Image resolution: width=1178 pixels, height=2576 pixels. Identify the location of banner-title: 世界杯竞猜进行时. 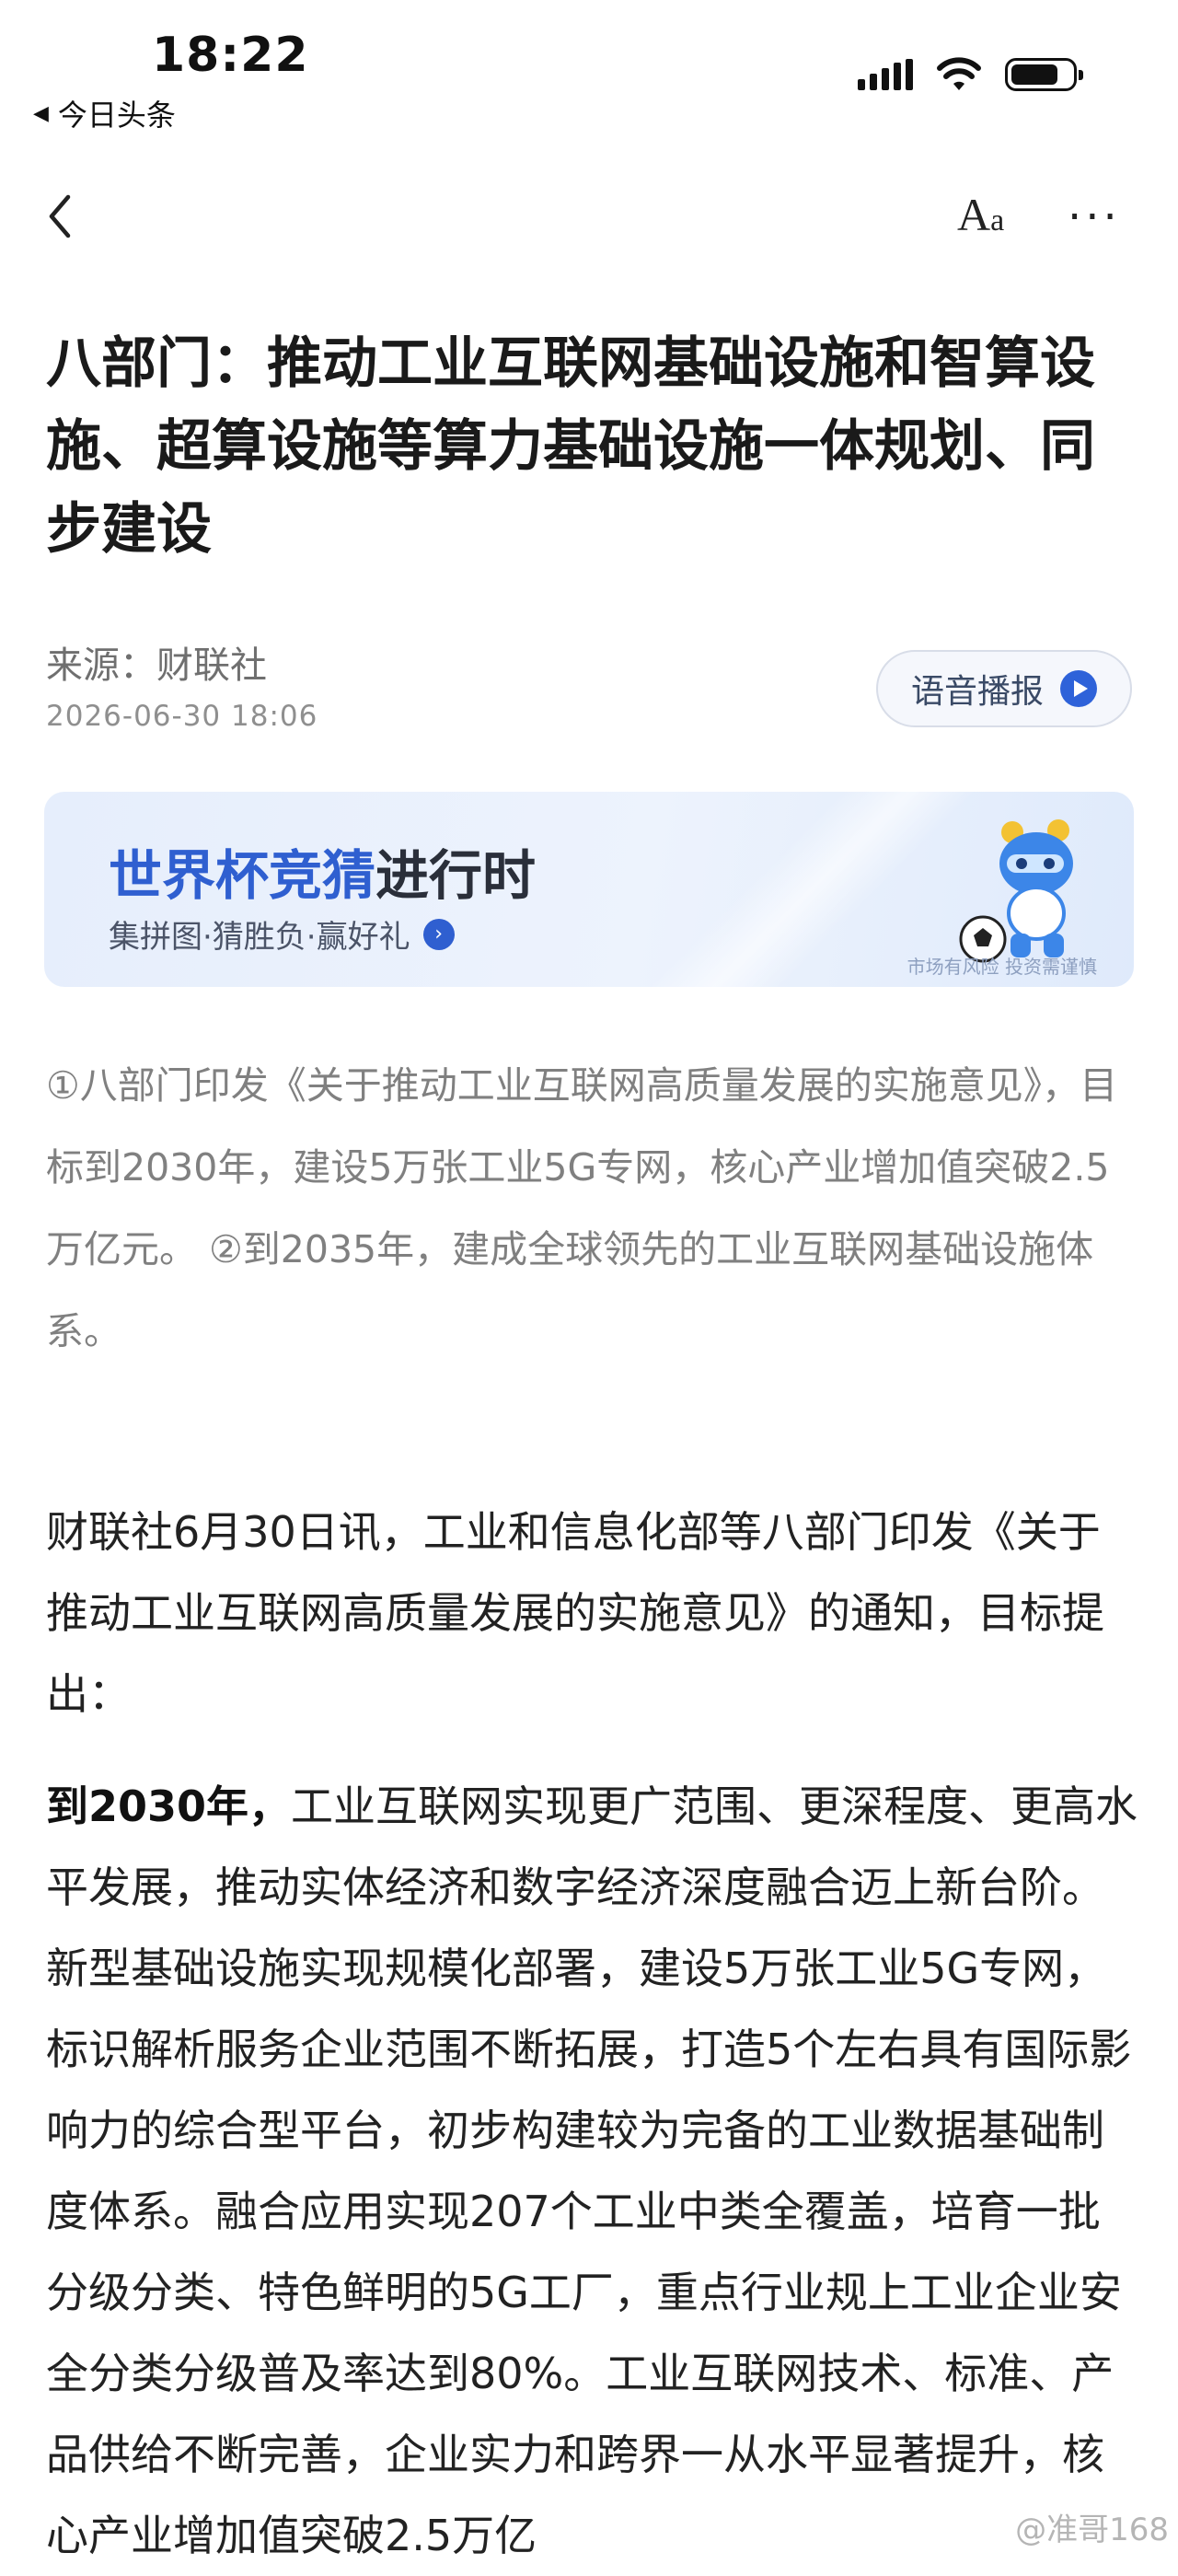
(323, 875).